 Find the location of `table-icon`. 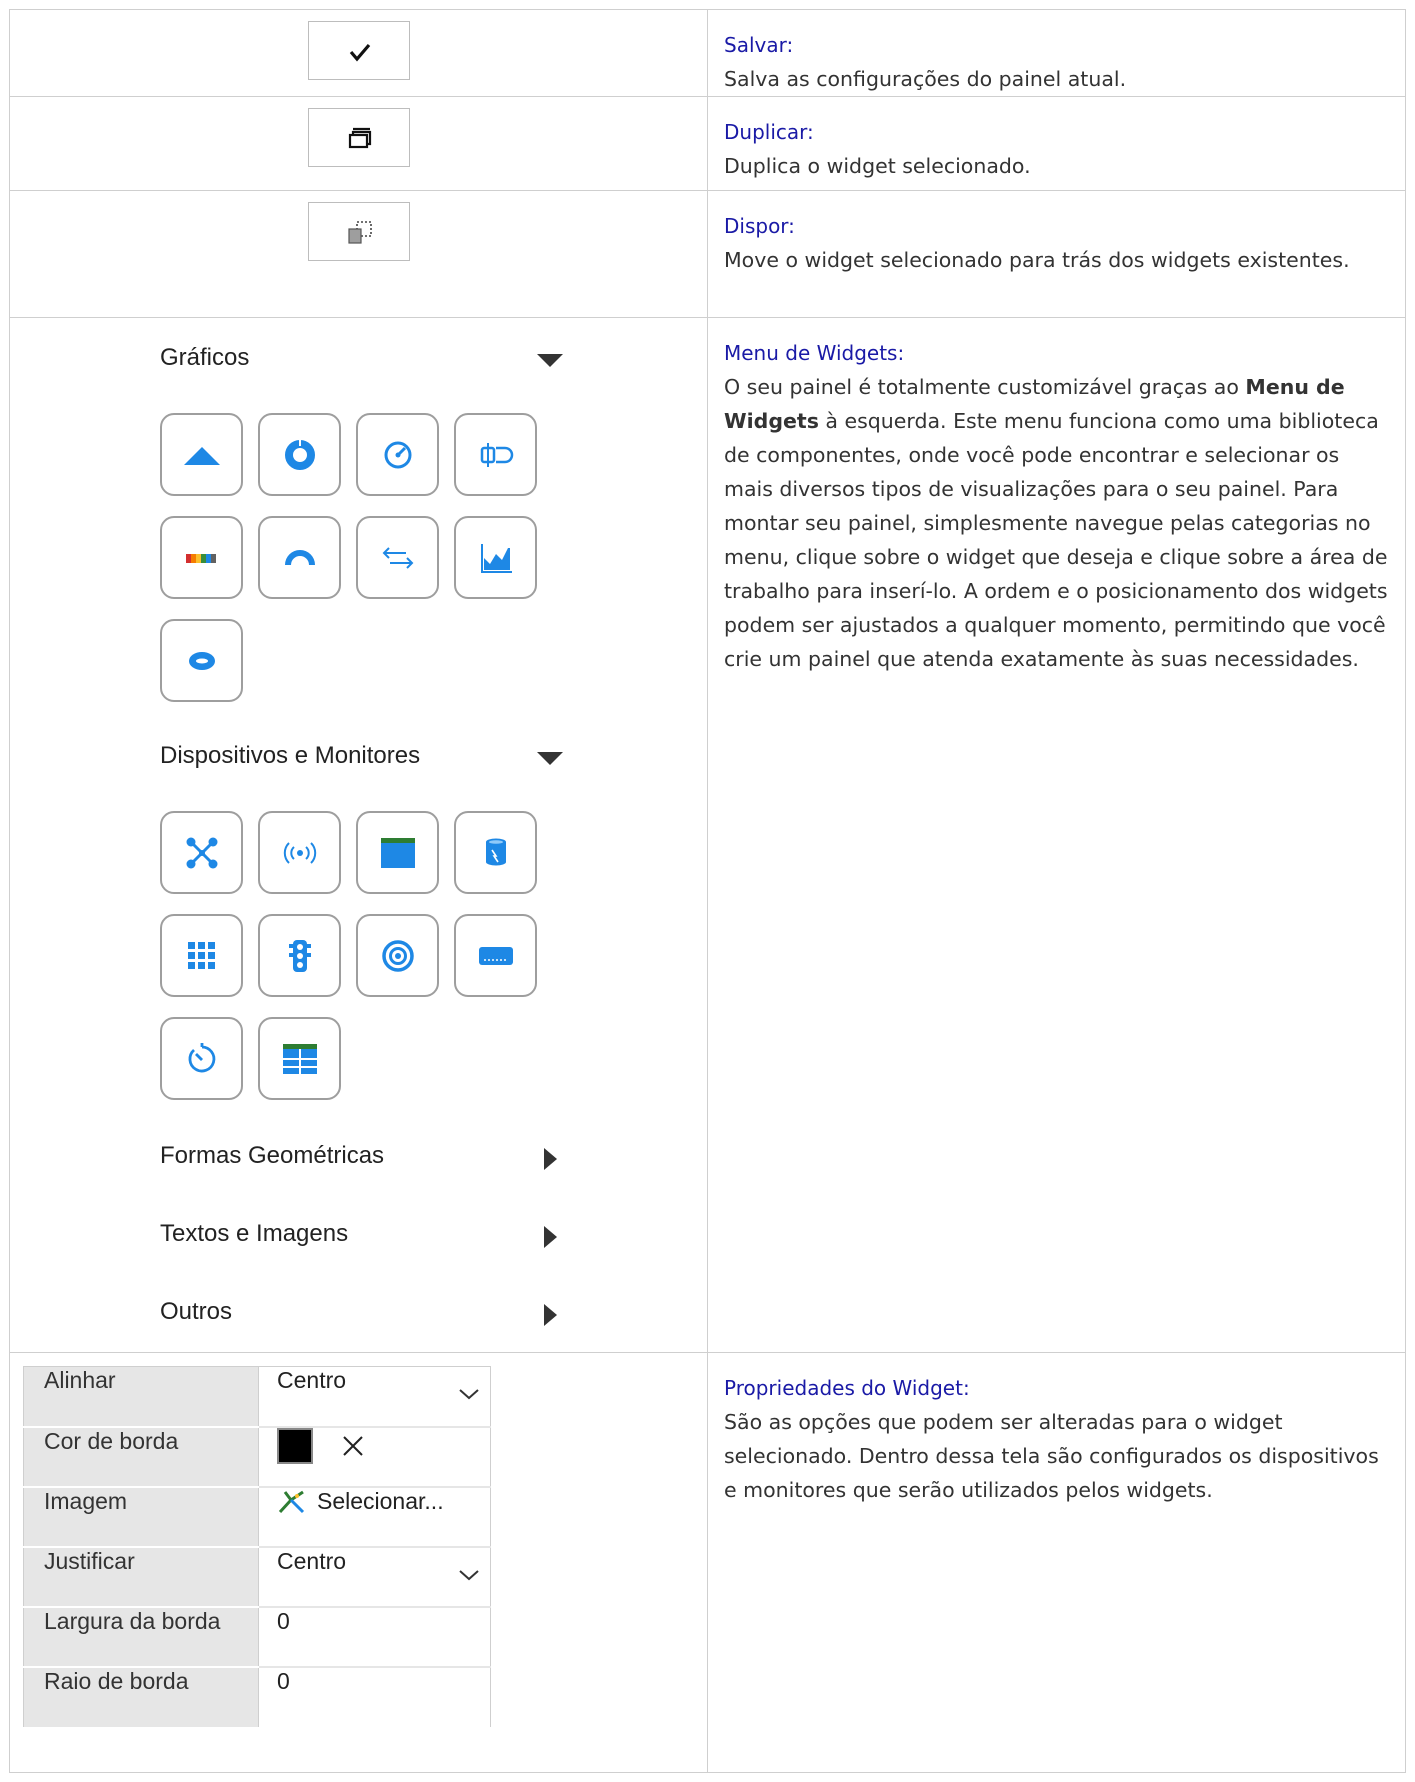

table-icon is located at coordinates (299, 1058).